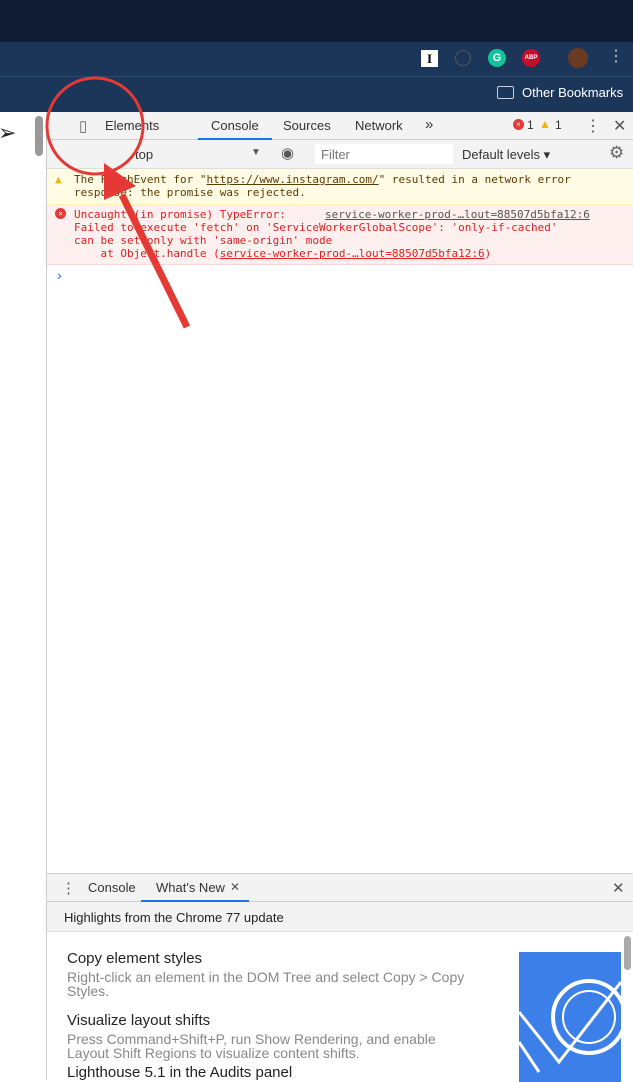 The width and height of the screenshot is (633, 1082). I want to click on send-icon: ➢, so click(8, 132).